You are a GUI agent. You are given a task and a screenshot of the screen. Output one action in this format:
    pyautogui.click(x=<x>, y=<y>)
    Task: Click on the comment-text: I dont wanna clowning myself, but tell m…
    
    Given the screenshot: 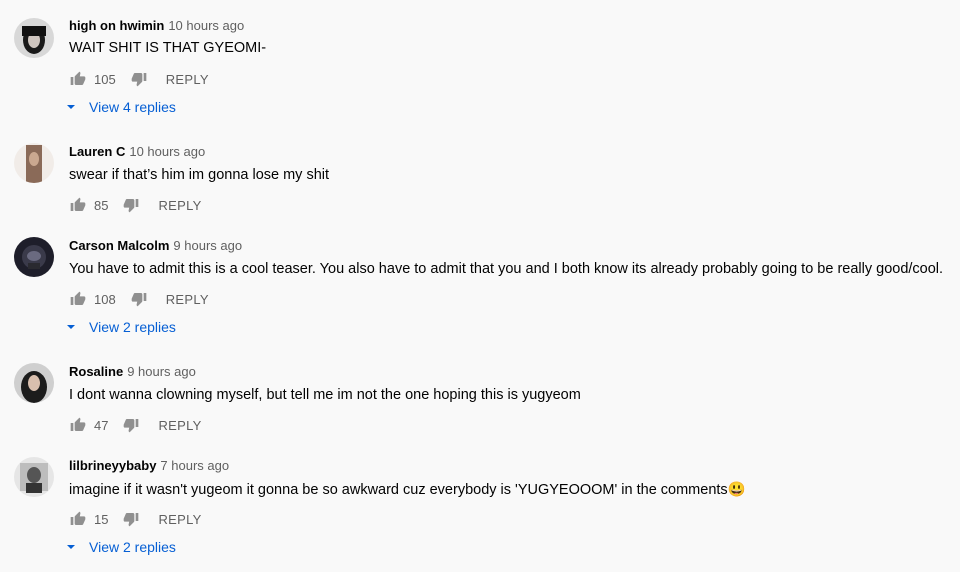 What is the action you would take?
    pyautogui.click(x=325, y=395)
    